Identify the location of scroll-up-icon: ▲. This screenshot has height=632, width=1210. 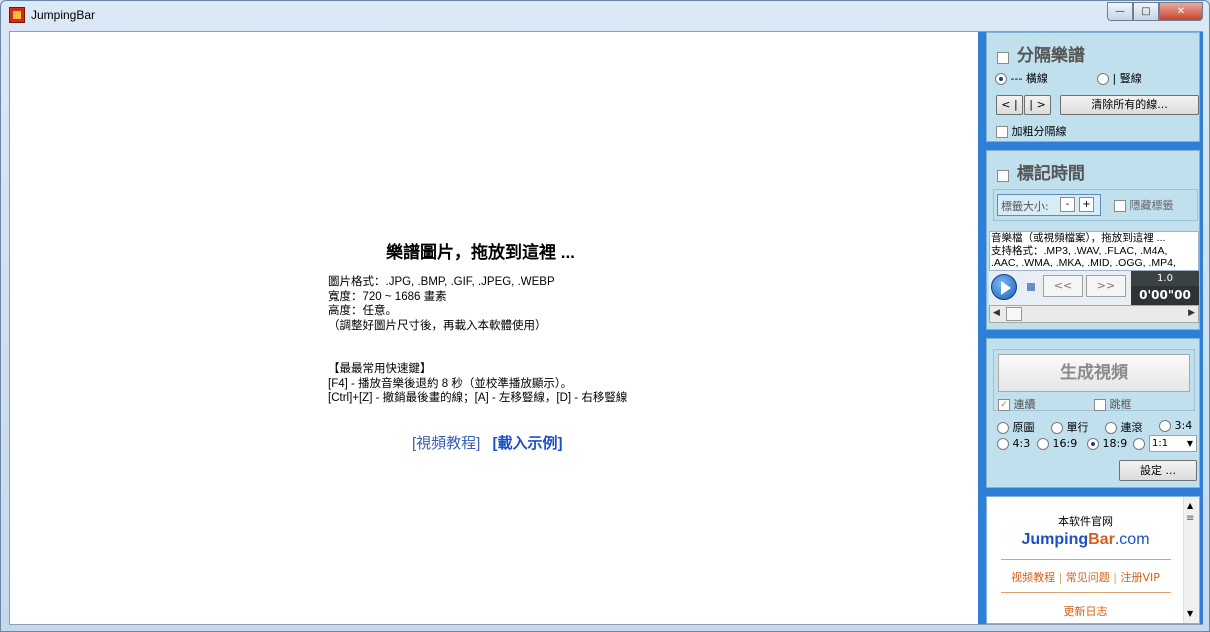
(1190, 505).